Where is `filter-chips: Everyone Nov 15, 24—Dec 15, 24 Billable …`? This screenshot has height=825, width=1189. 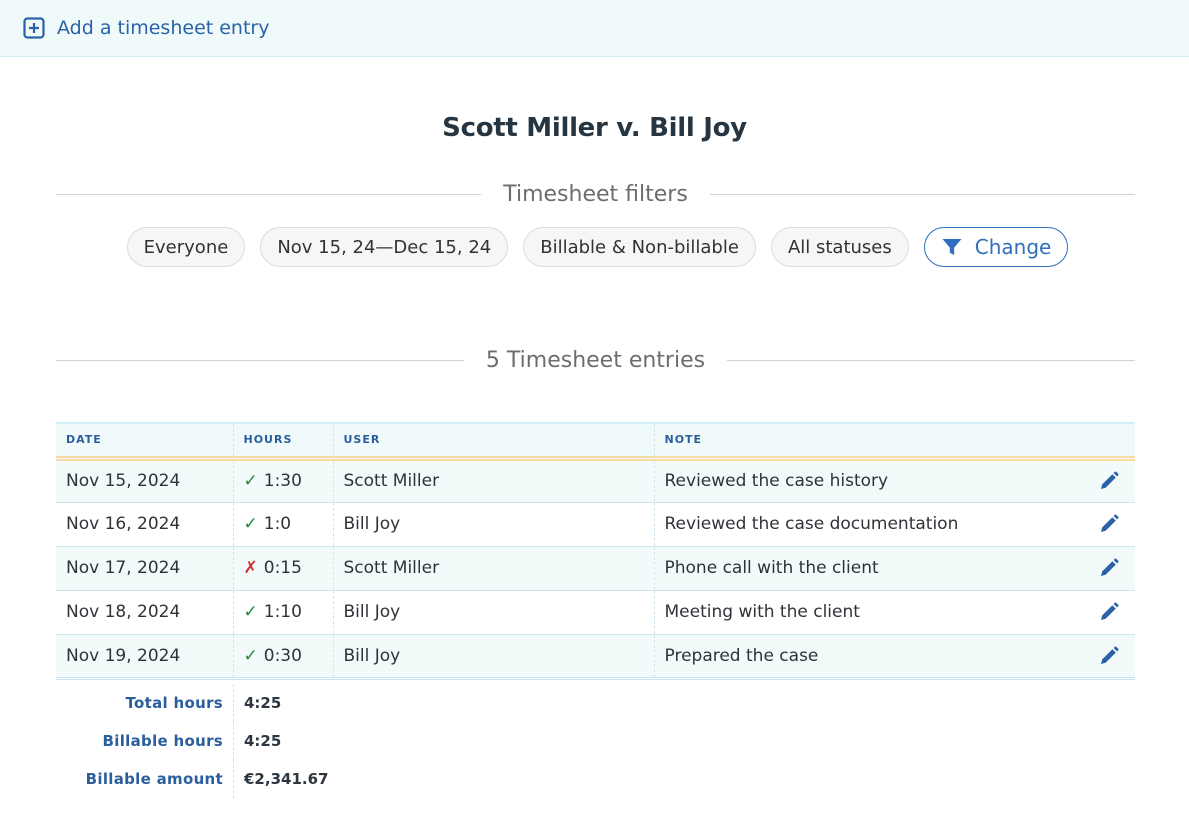
filter-chips: Everyone Nov 15, 24—Dec 15, 24 Billable … is located at coordinates (594, 247).